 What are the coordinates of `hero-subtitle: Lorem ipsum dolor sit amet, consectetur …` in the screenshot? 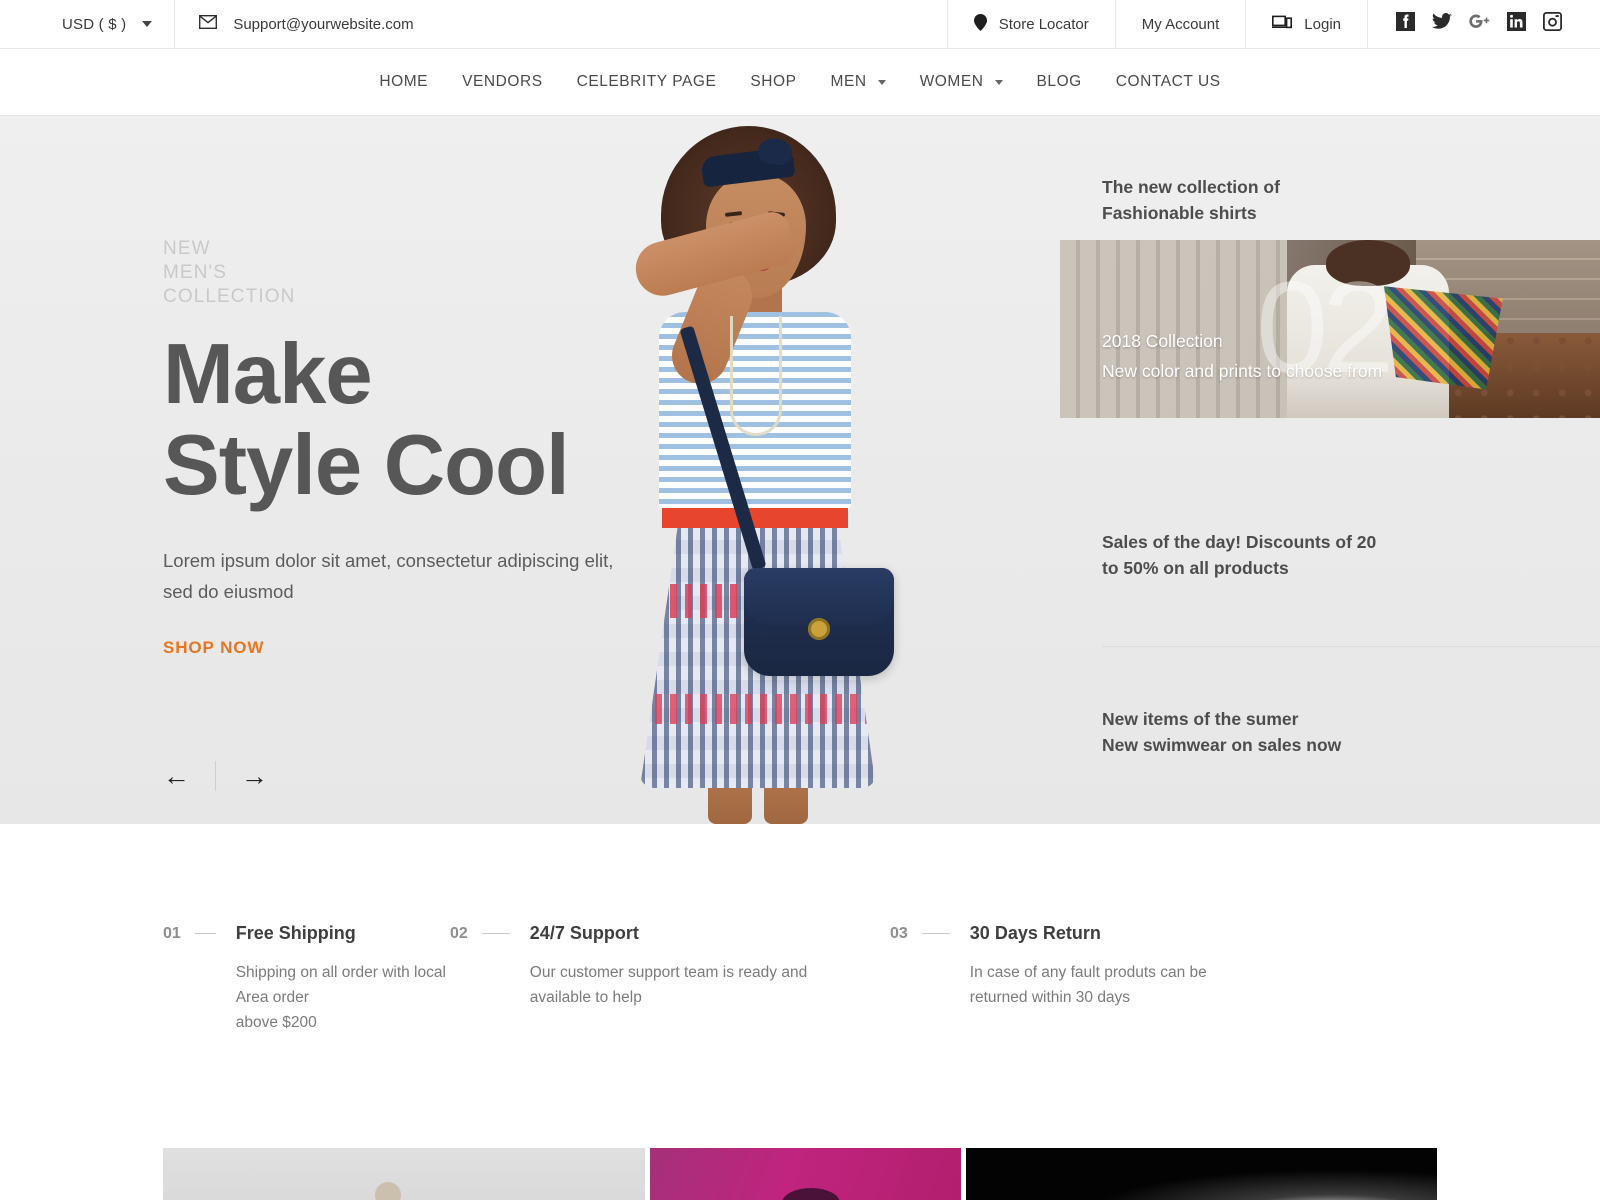 It's located at (423, 576).